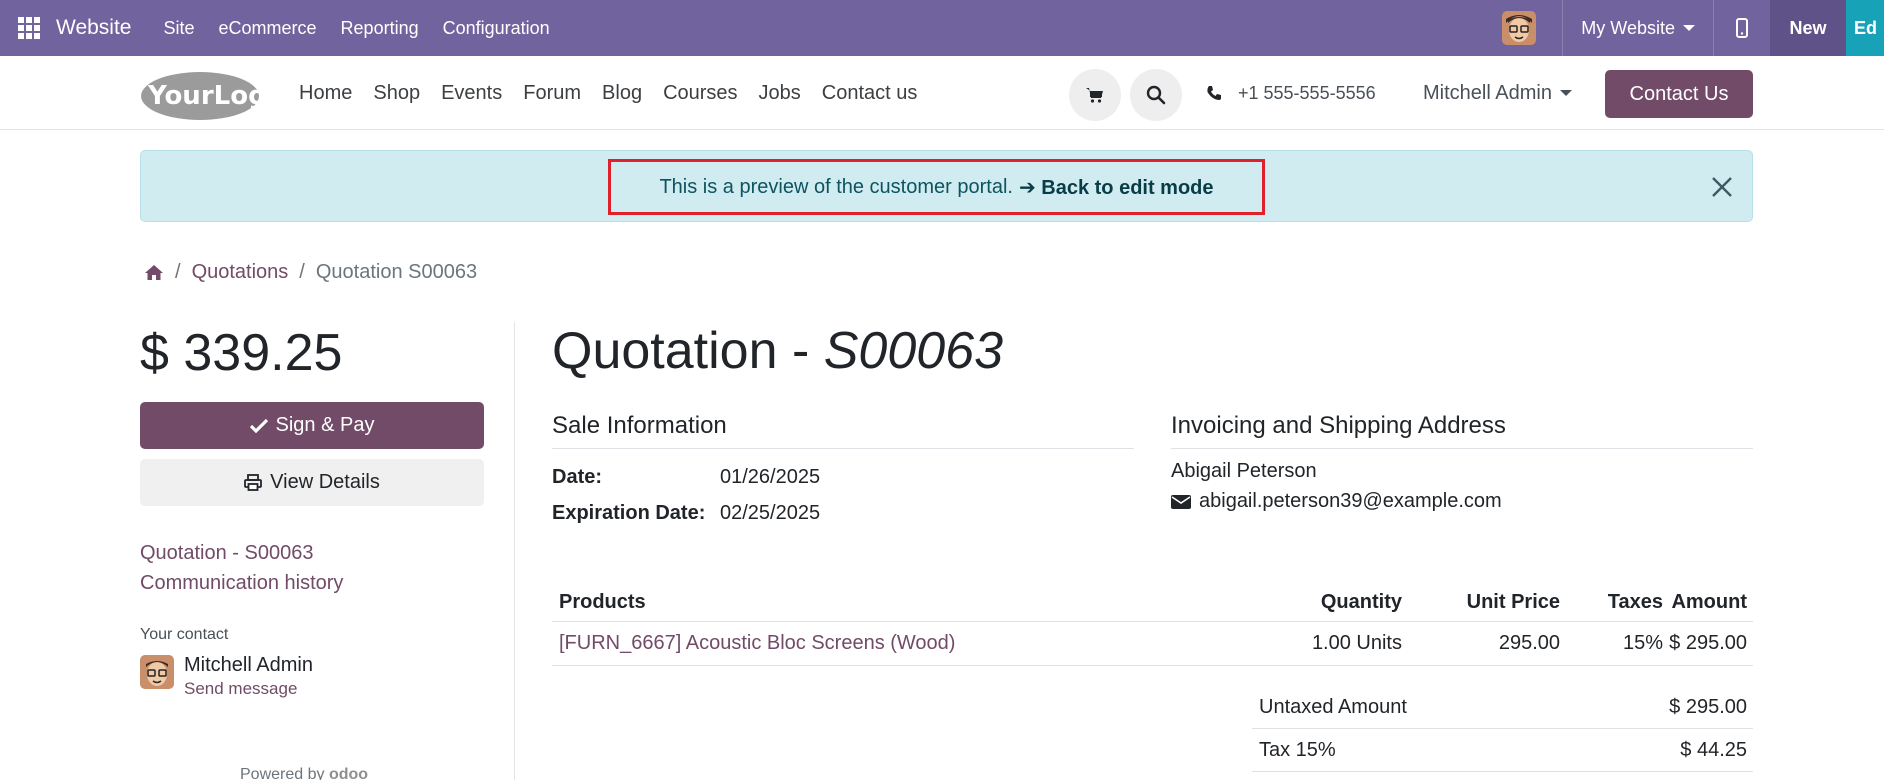 The image size is (1884, 780). Describe the element at coordinates (396, 271) in the screenshot. I see `breadcrumb-current: Quotation S00063` at that location.